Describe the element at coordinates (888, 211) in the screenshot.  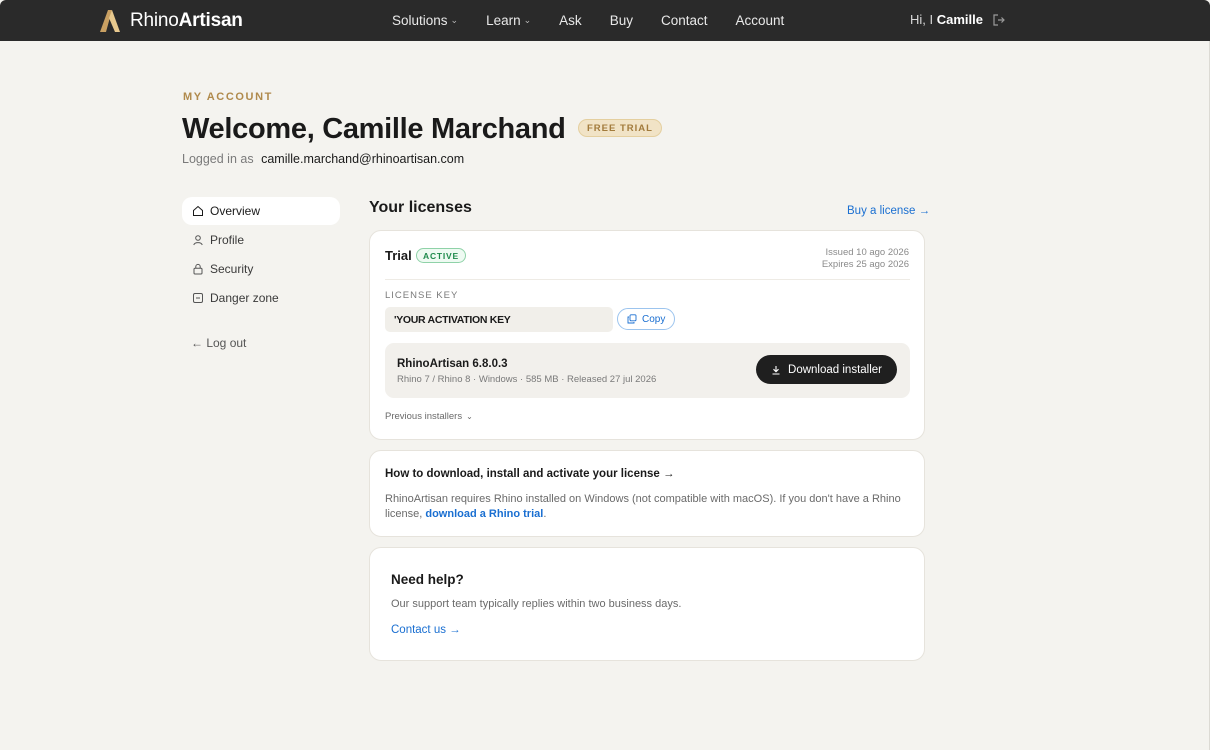
I see `buy-license-link: Buy a license →` at that location.